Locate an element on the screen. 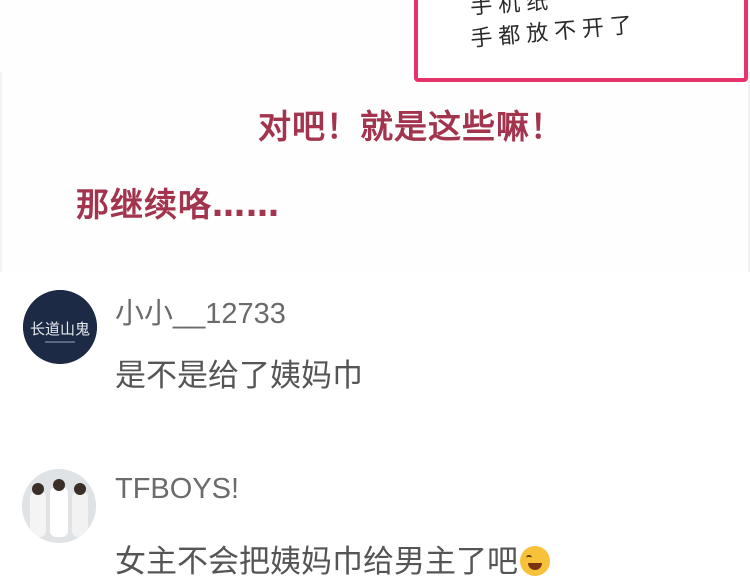  avatar is located at coordinates (59, 506).